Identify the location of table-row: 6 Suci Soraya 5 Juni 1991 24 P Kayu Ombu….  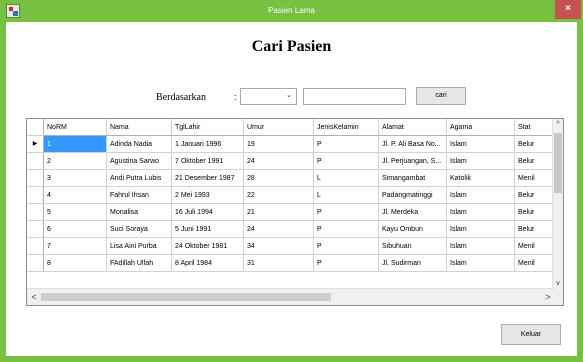
(291, 229).